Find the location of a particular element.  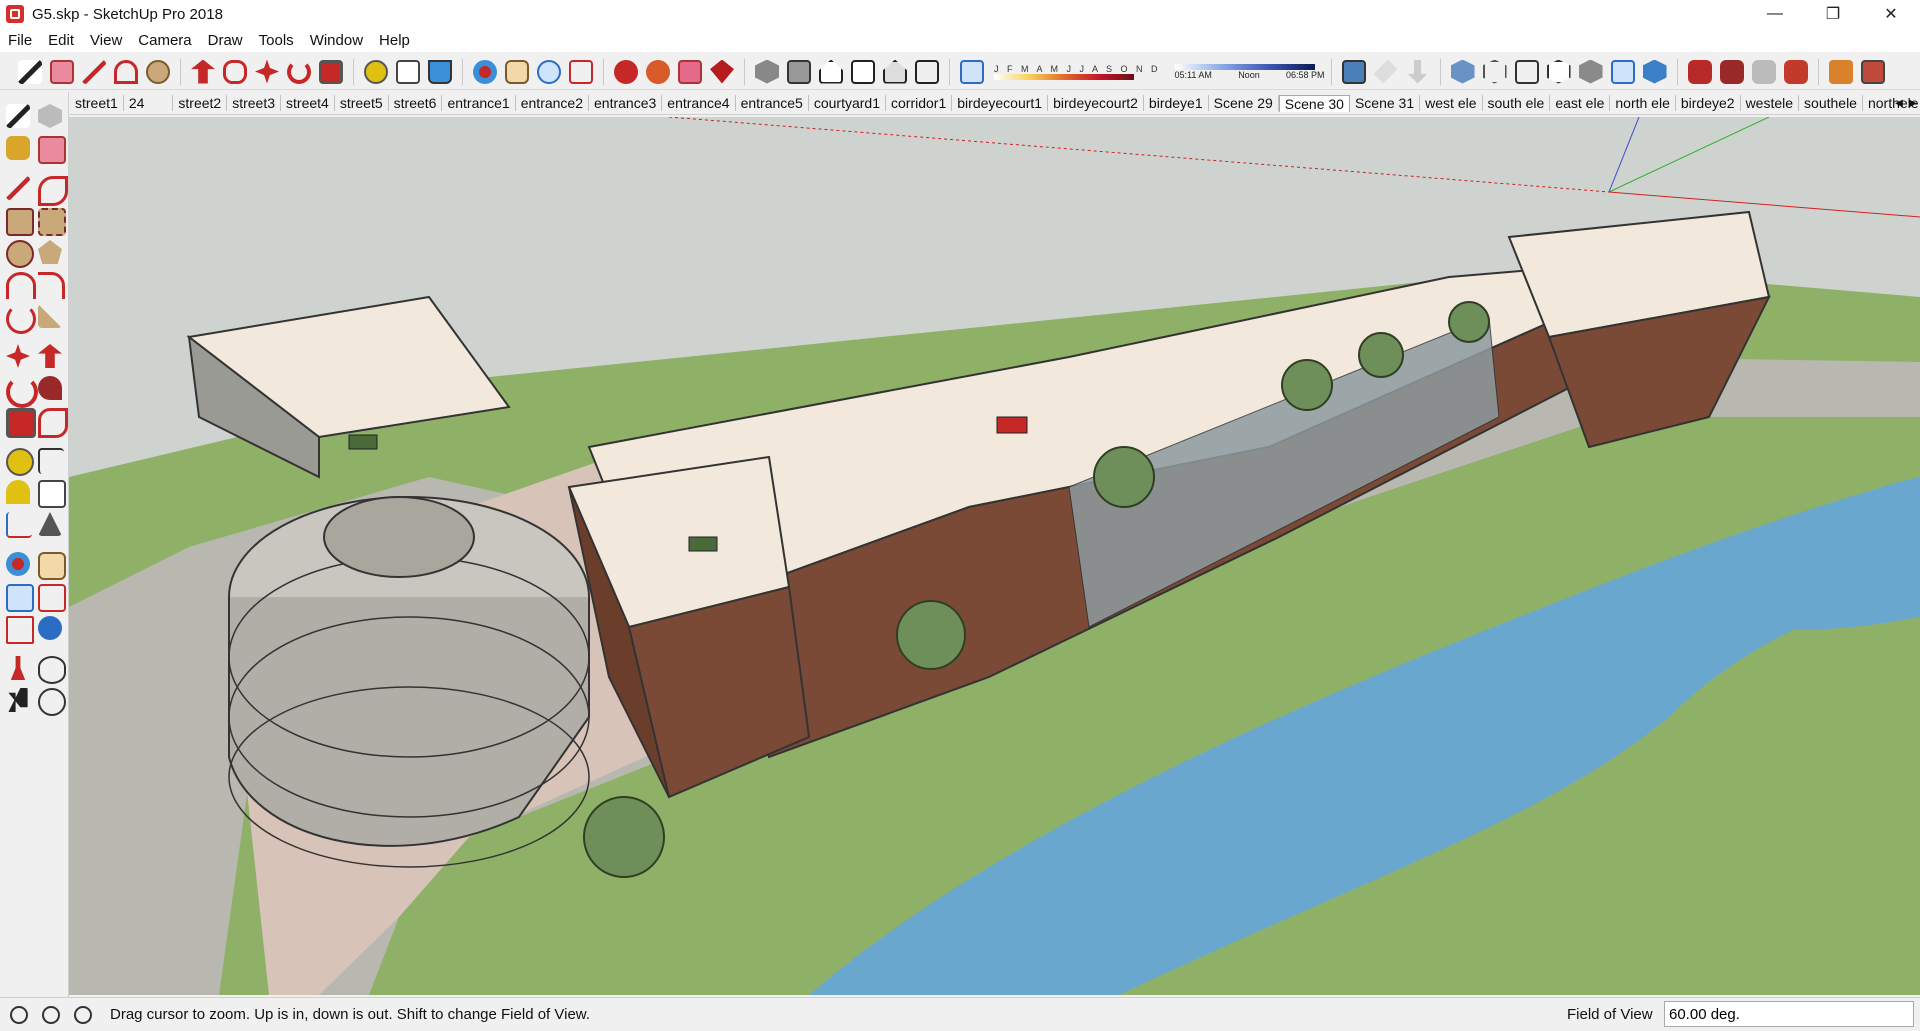

text-icon is located at coordinates (52, 494).